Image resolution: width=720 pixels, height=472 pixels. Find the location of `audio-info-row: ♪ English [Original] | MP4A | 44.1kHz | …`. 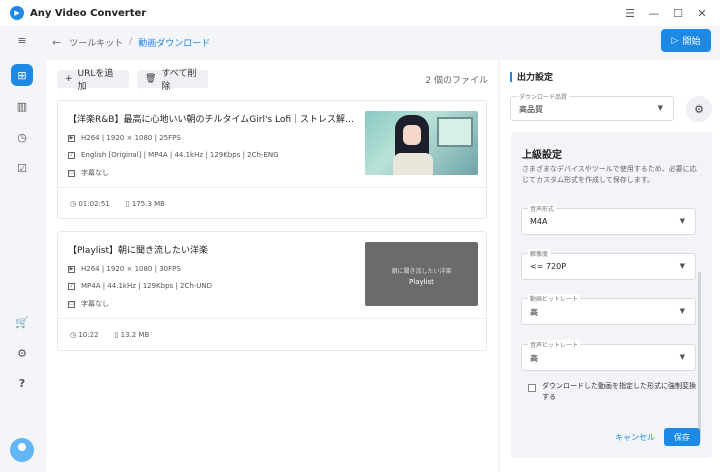

audio-info-row: ♪ English [Original] | MP4A | 44.1kHz | … is located at coordinates (173, 155).